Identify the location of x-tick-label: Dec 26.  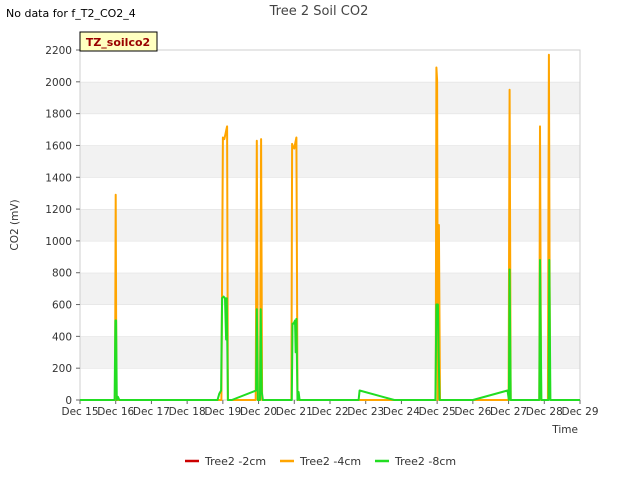
(472, 412).